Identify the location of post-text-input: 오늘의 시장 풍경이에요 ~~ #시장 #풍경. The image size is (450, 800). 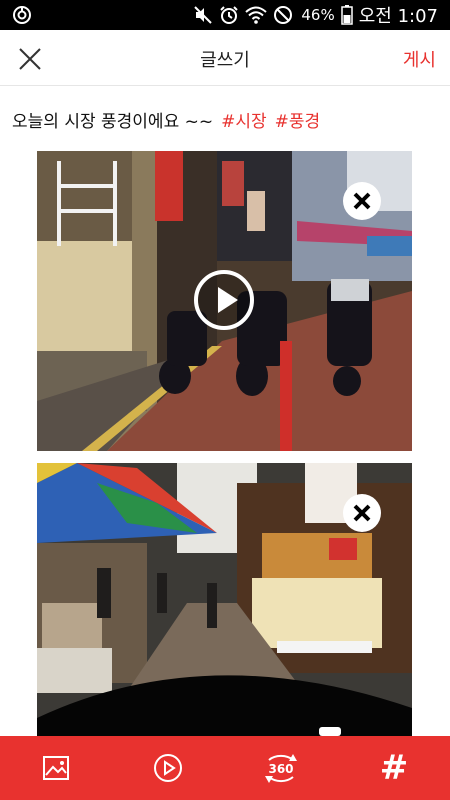
(166, 119).